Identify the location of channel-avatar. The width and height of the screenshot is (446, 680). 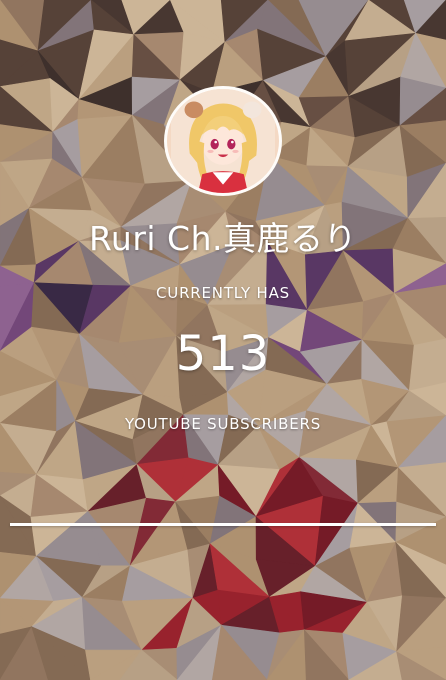
(223, 141).